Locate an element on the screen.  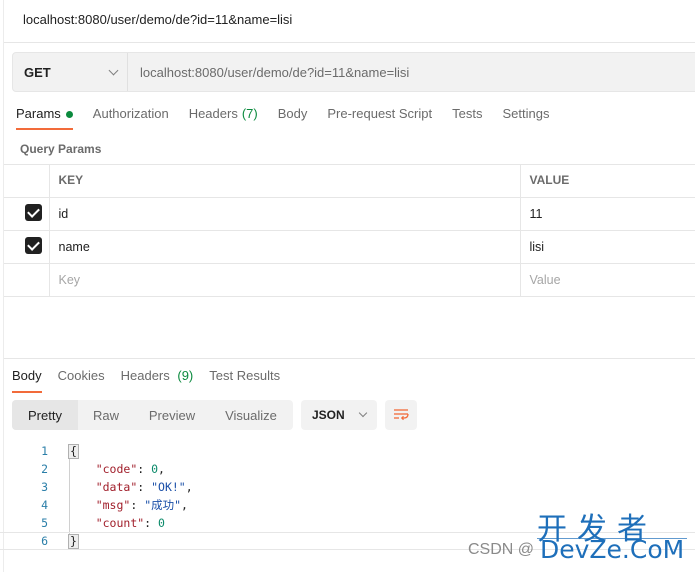
response-divider is located at coordinates (349, 358).